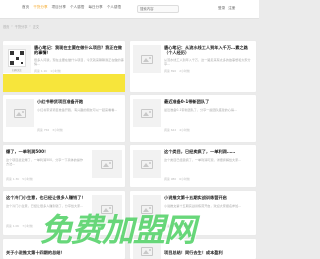 The width and height of the screenshot is (320, 259). Describe the element at coordinates (170, 226) in the screenshot. I see `view-count: 阅读 720` at that location.